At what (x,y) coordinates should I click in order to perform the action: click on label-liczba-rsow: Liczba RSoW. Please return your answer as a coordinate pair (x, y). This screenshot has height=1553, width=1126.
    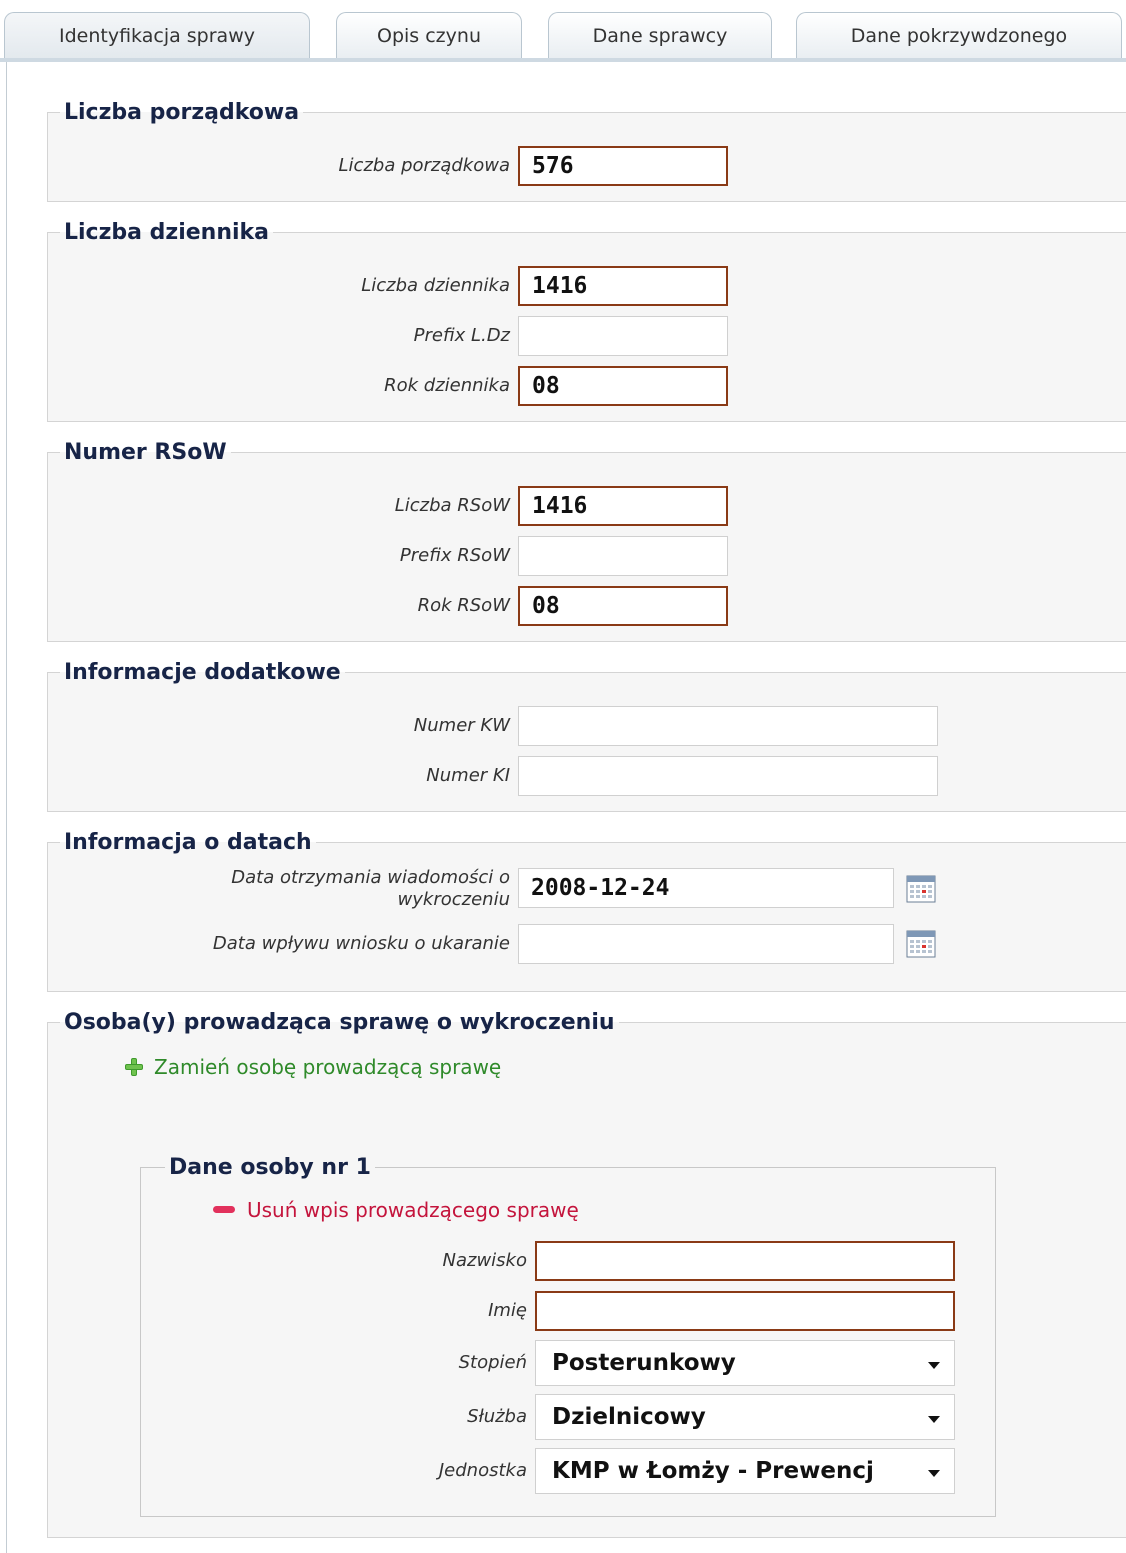
    Looking at the image, I should click on (452, 505).